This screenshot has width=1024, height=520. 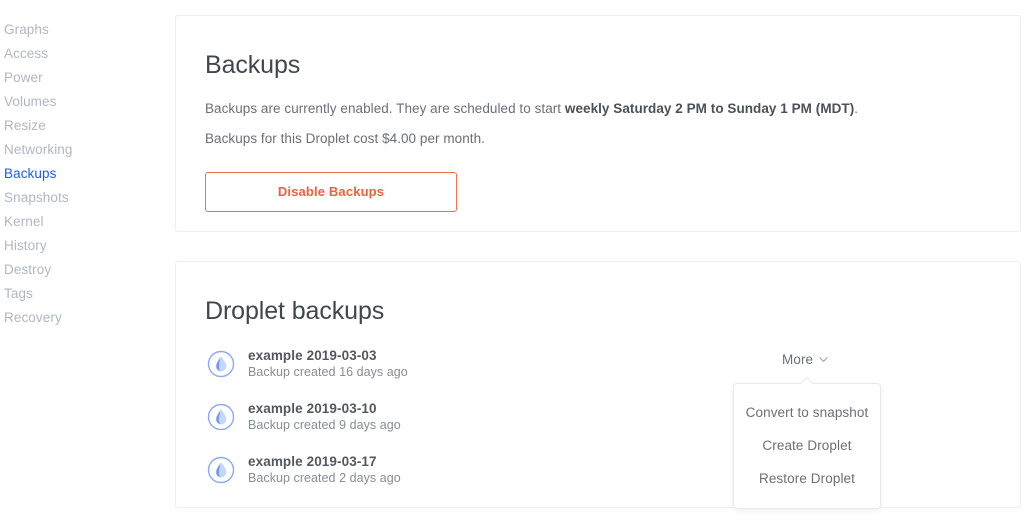 What do you see at coordinates (324, 478) in the screenshot?
I see `backup-created: Backup created 2 days ago` at bounding box center [324, 478].